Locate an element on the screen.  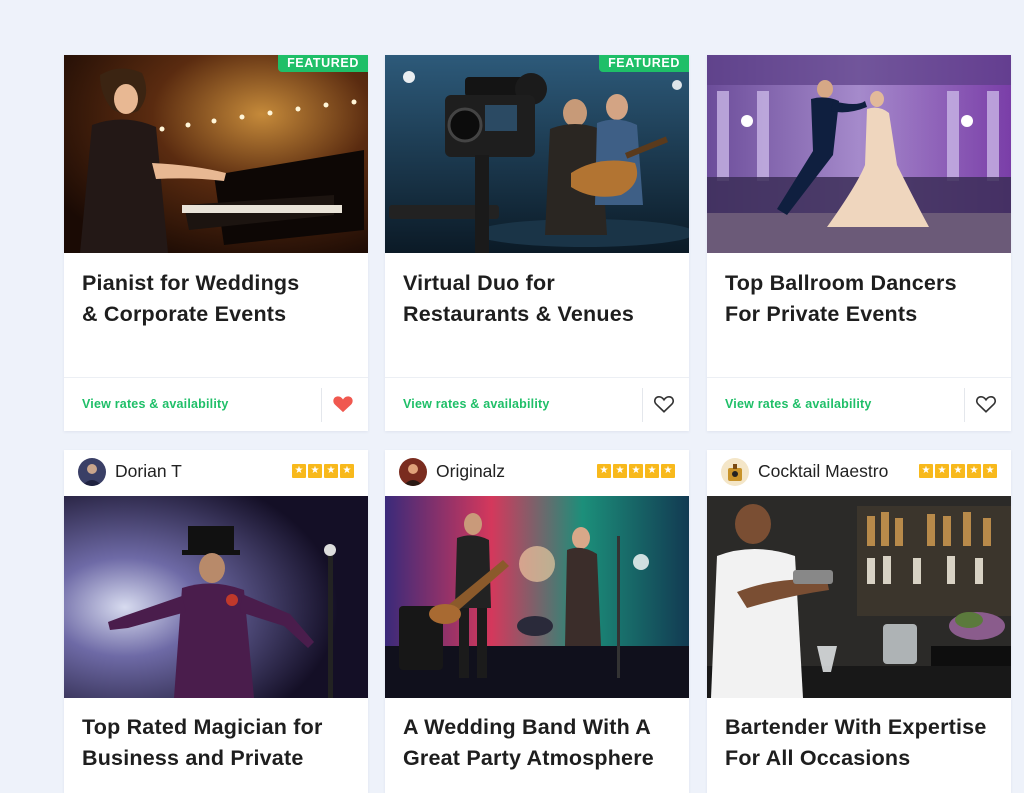
performer-name: Cocktail Maestro is located at coordinates (823, 471).